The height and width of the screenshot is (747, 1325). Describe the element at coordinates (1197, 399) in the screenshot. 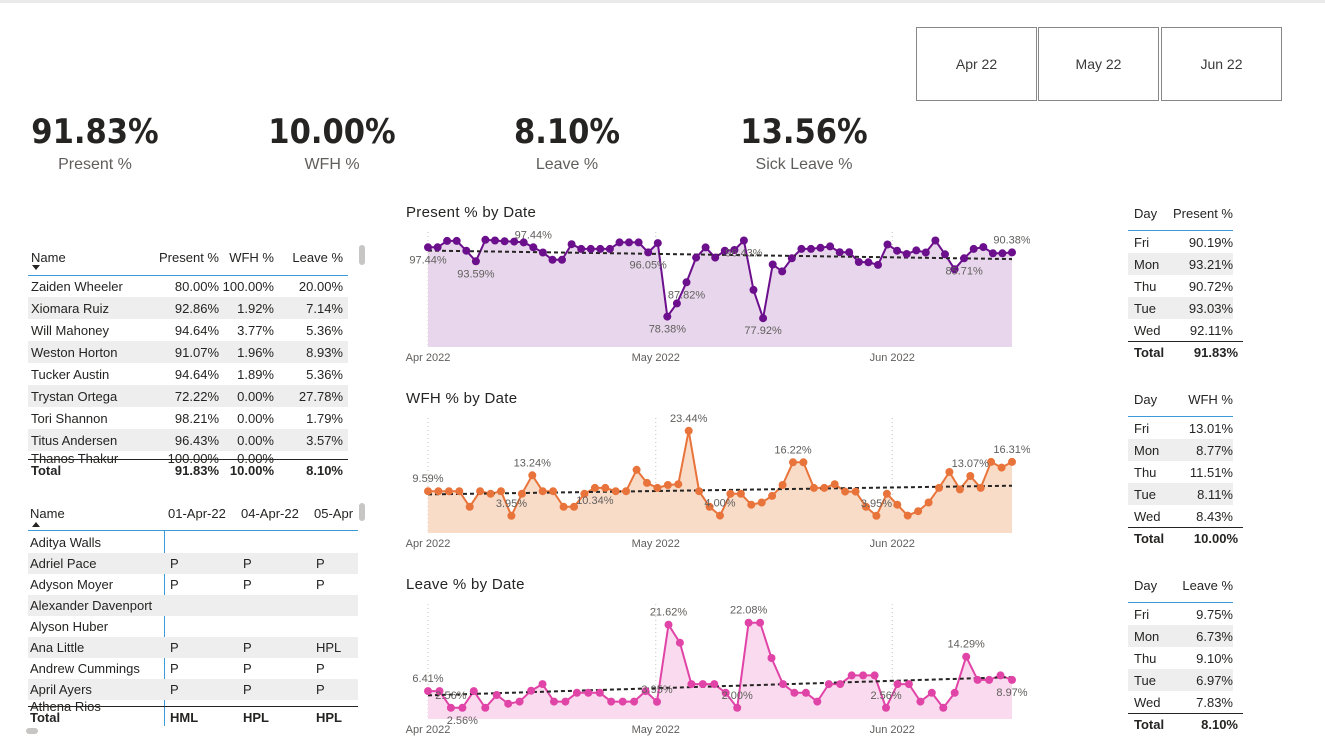

I see `column-header-value: WFH %` at that location.